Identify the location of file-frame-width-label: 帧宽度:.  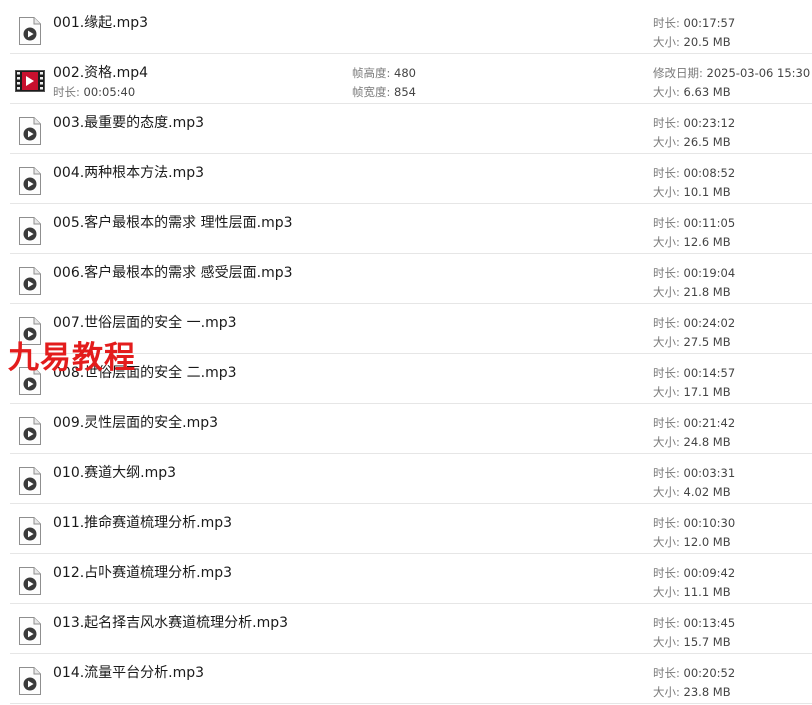
(371, 92).